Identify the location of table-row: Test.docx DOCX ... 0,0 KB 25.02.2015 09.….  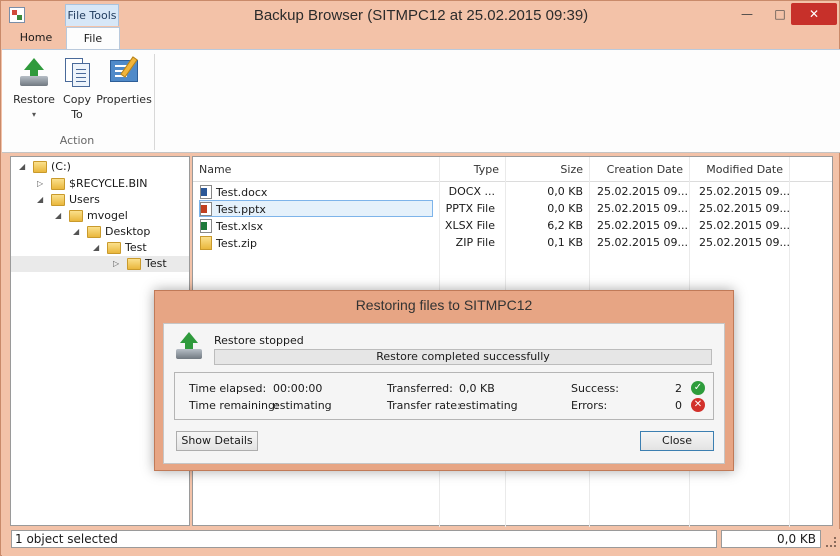
(512, 191).